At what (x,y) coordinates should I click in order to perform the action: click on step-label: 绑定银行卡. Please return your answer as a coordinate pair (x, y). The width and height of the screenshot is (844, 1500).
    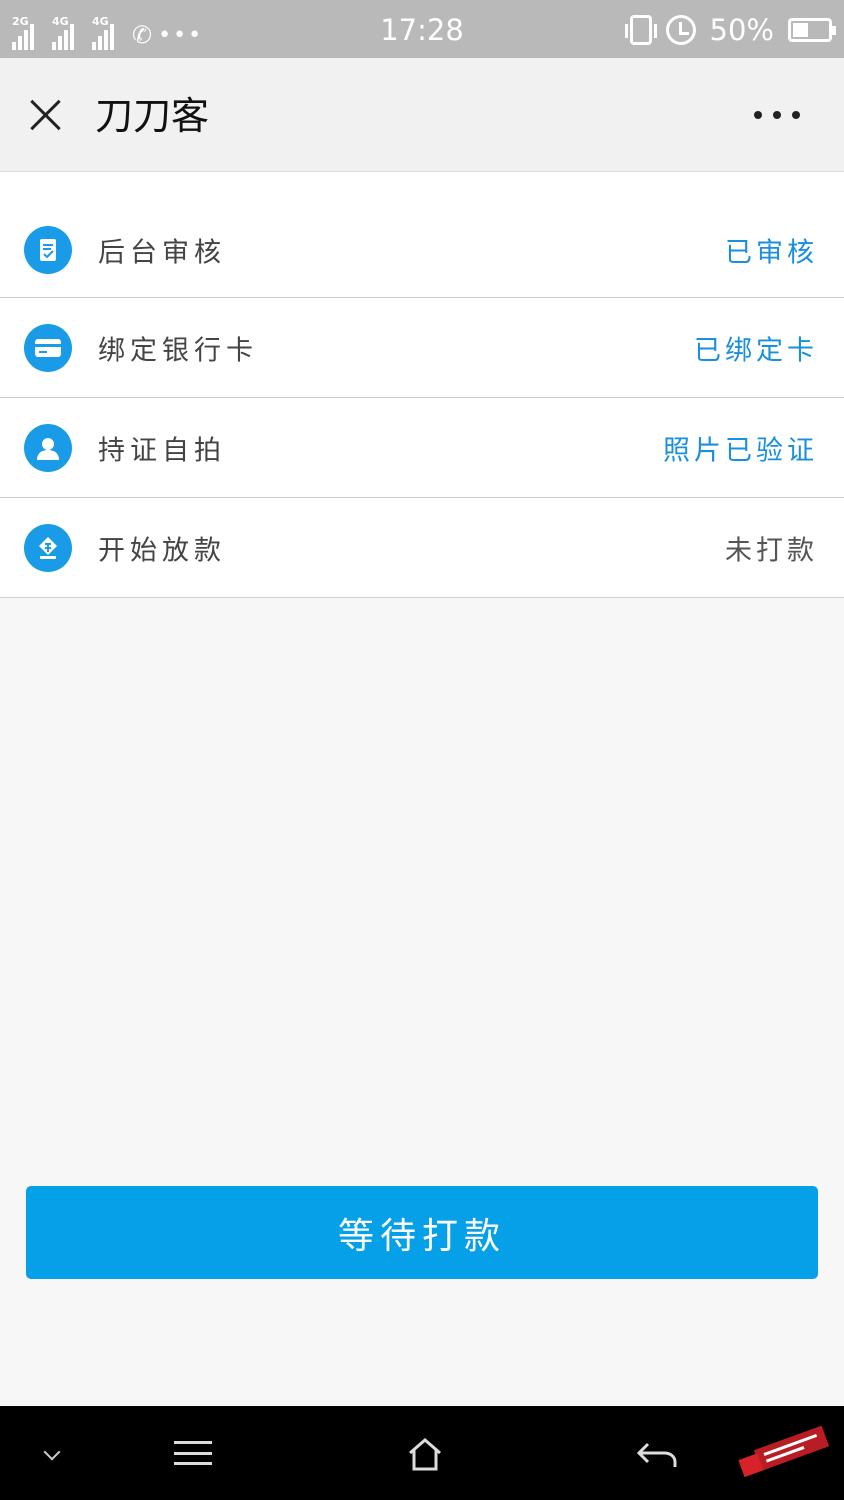
    Looking at the image, I should click on (178, 350).